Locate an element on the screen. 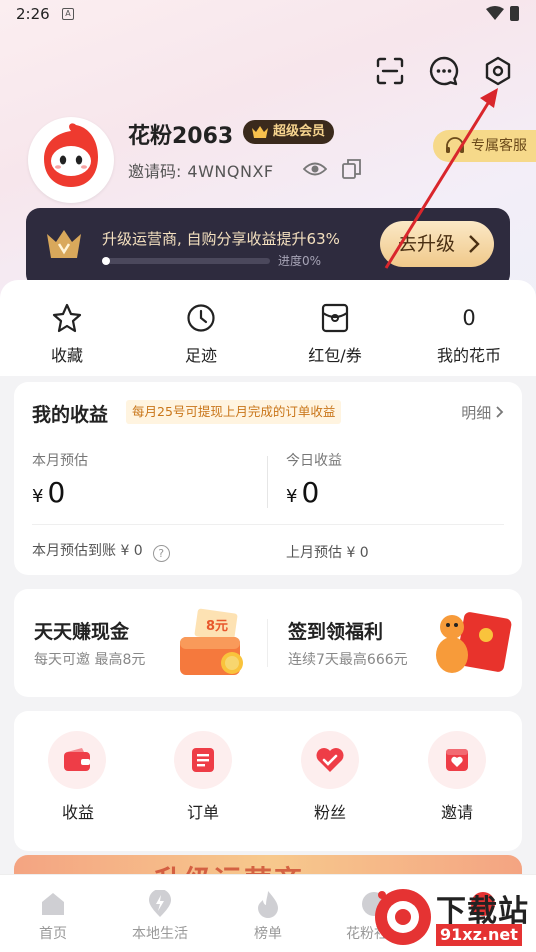 Image resolution: width=536 pixels, height=952 pixels. status-time: 2:26 is located at coordinates (33, 14).